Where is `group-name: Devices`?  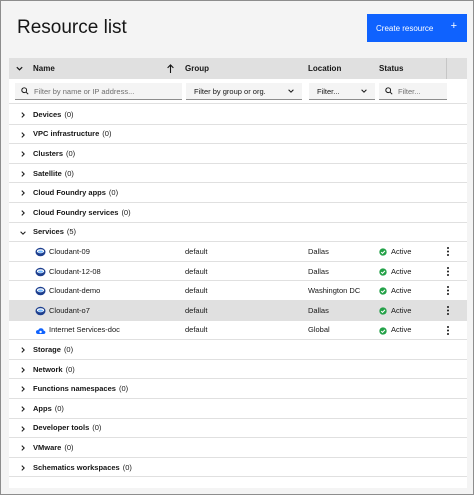 group-name: Devices is located at coordinates (47, 114).